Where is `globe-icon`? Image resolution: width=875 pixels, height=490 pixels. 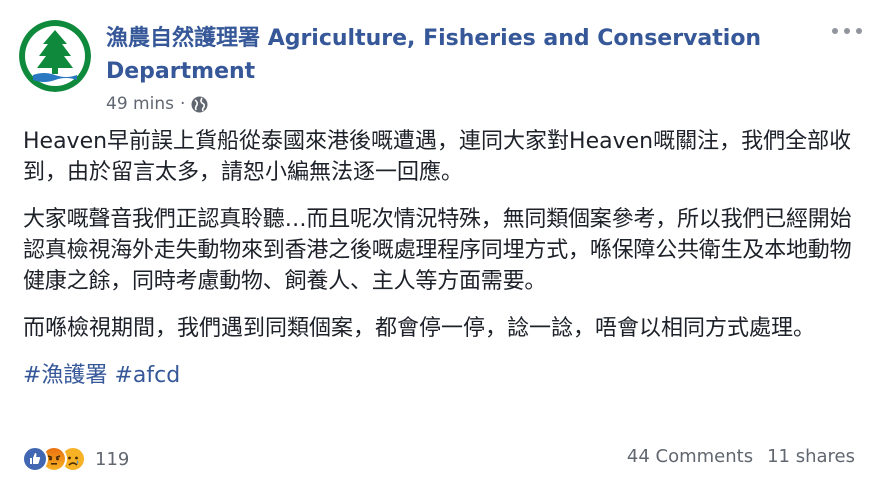 globe-icon is located at coordinates (199, 104).